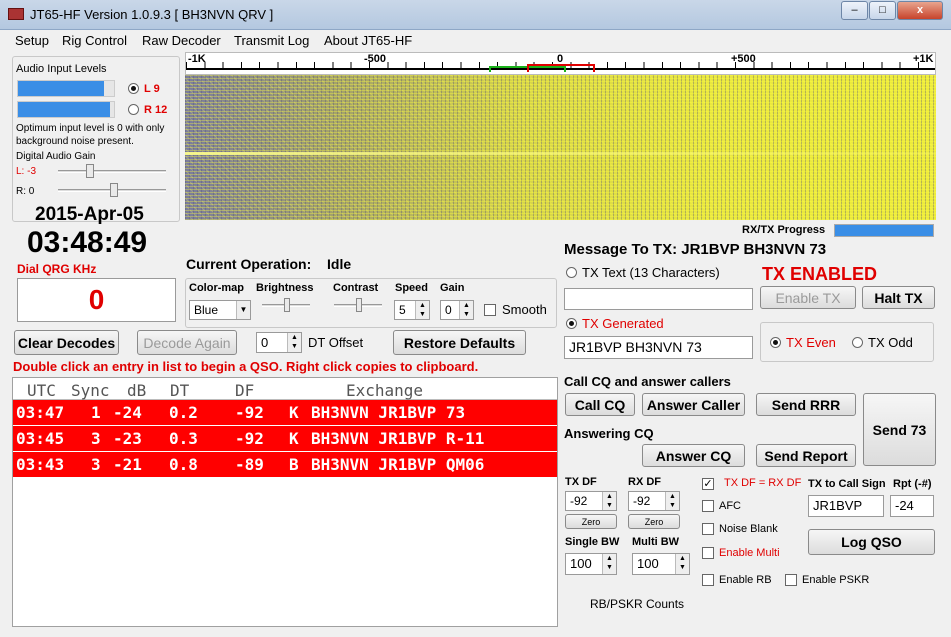 The width and height of the screenshot is (951, 637). What do you see at coordinates (857, 342) in the screenshot?
I see `tx-odd-radio` at bounding box center [857, 342].